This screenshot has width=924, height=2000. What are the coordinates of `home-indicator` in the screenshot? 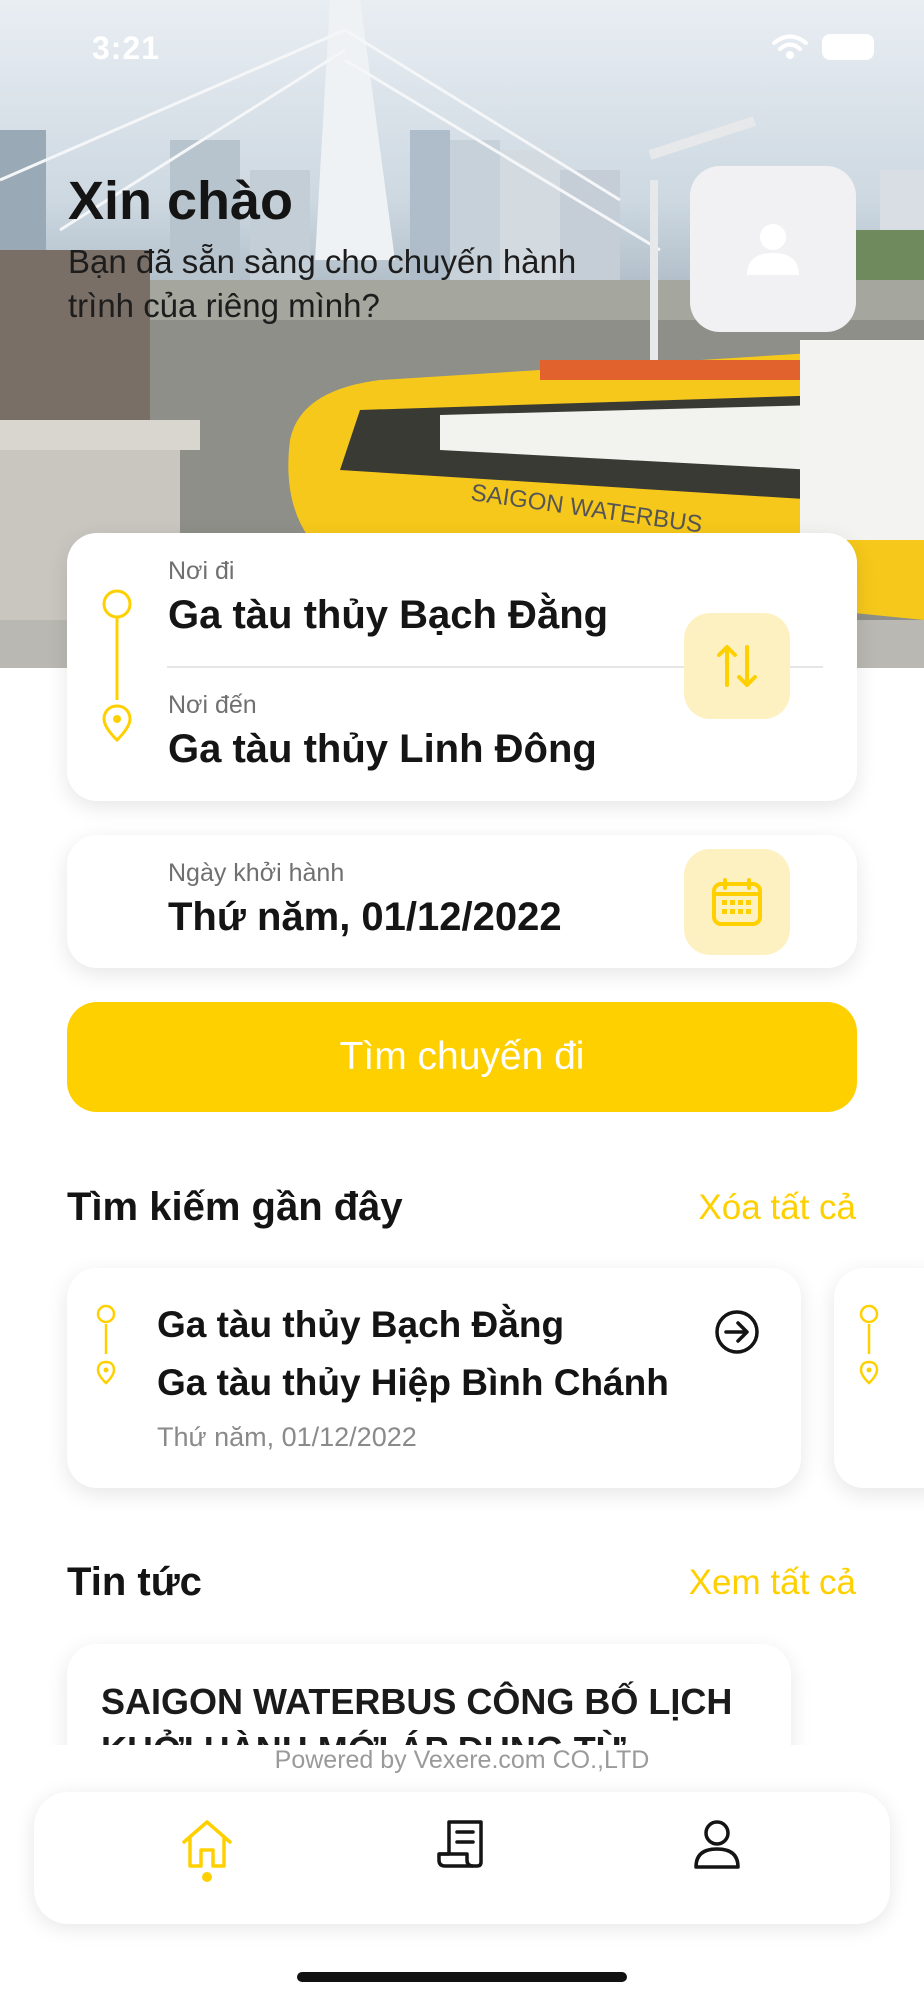 It's located at (462, 1977).